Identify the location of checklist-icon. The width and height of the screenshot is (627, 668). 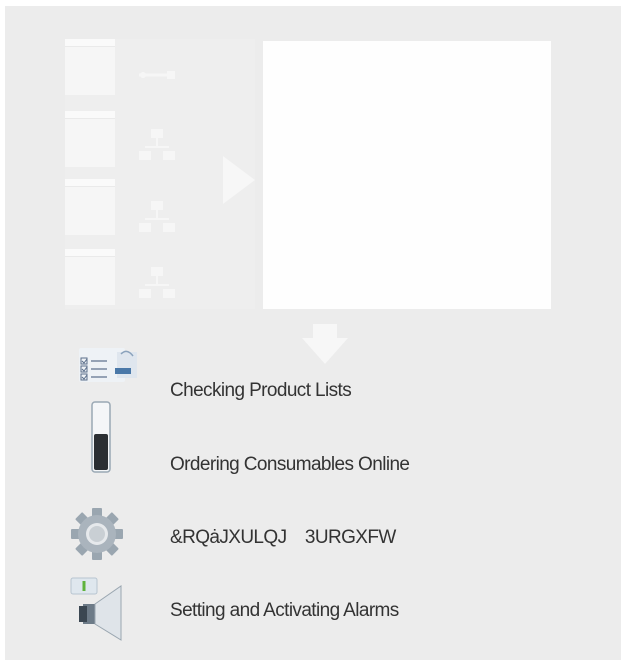
(108, 365).